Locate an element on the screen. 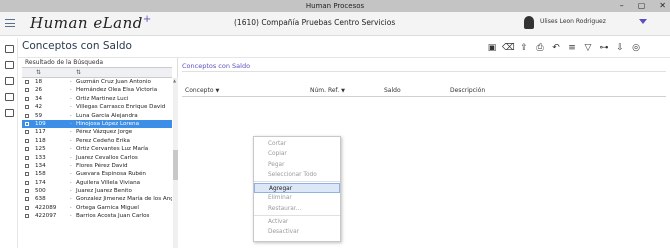 This screenshot has width=670, height=248. undo-icon: ↶ is located at coordinates (556, 48).